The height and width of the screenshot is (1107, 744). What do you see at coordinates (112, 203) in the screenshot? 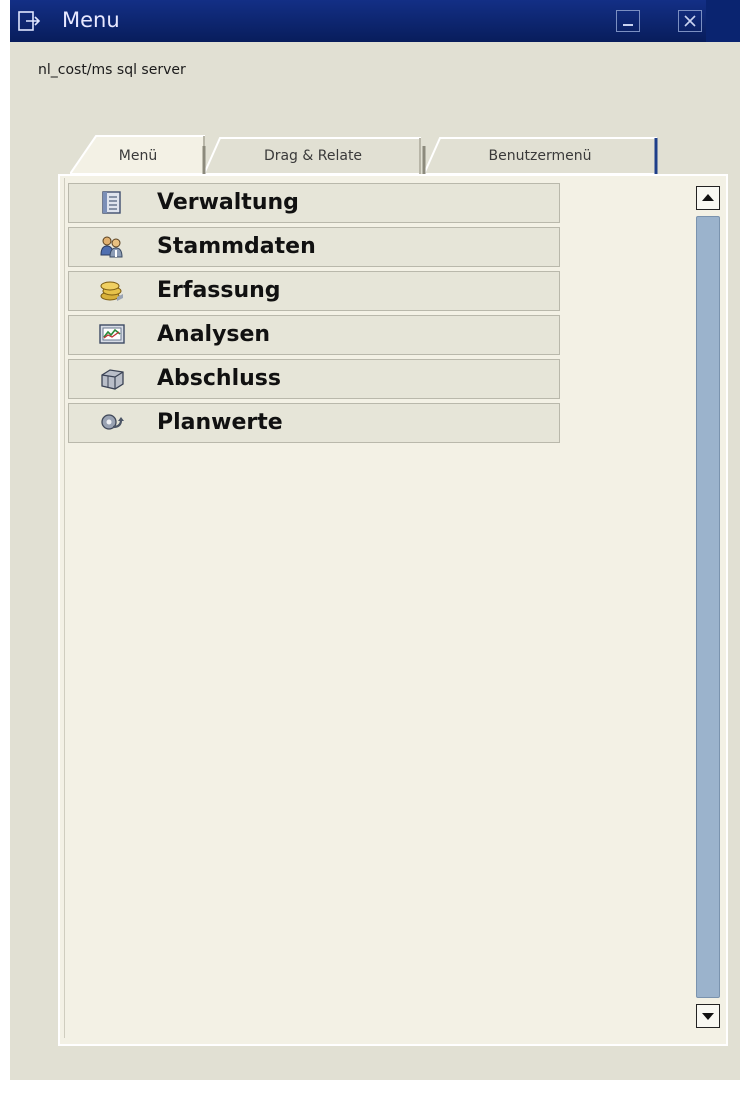
I see `folder-list-icon` at bounding box center [112, 203].